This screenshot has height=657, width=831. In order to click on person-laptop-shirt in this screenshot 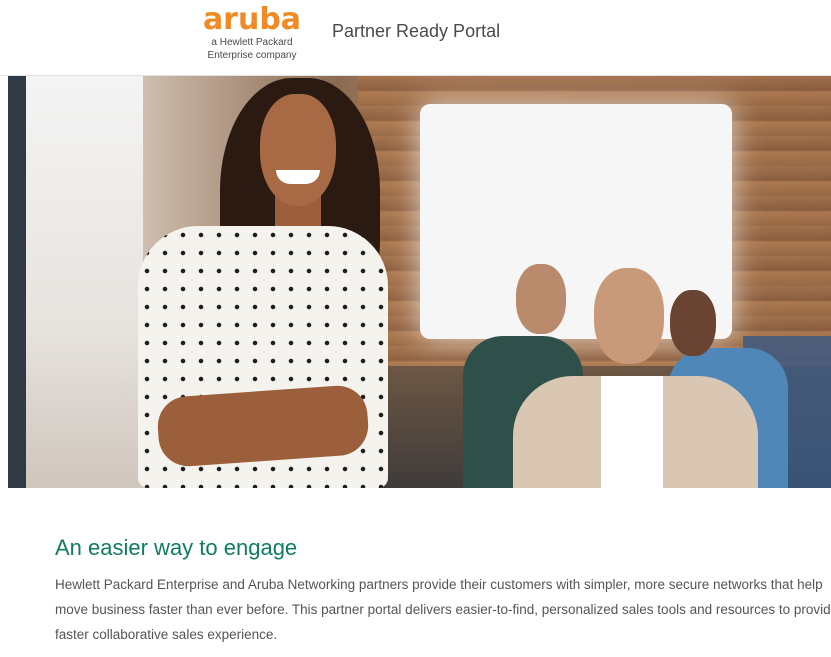, I will do `click(632, 432)`.